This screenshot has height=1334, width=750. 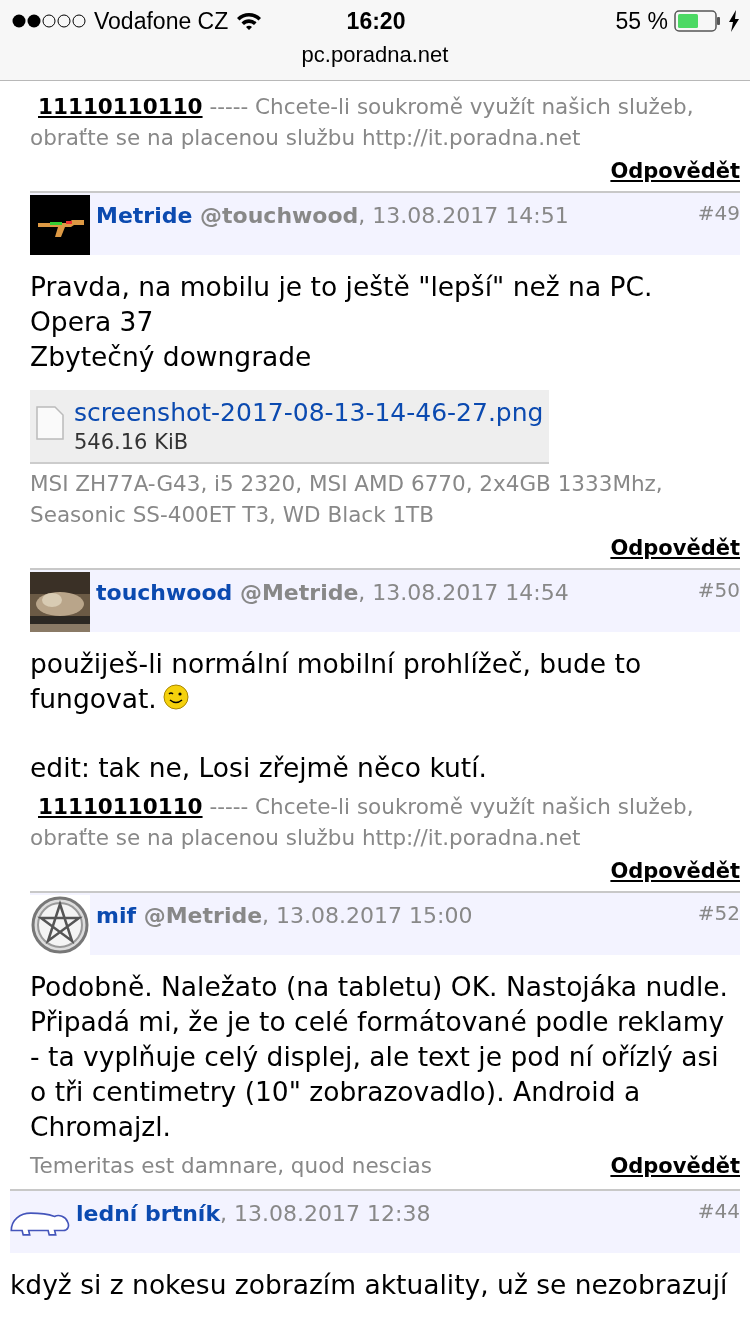 I want to click on carrier-name: Vodafone CZ, so click(x=161, y=21).